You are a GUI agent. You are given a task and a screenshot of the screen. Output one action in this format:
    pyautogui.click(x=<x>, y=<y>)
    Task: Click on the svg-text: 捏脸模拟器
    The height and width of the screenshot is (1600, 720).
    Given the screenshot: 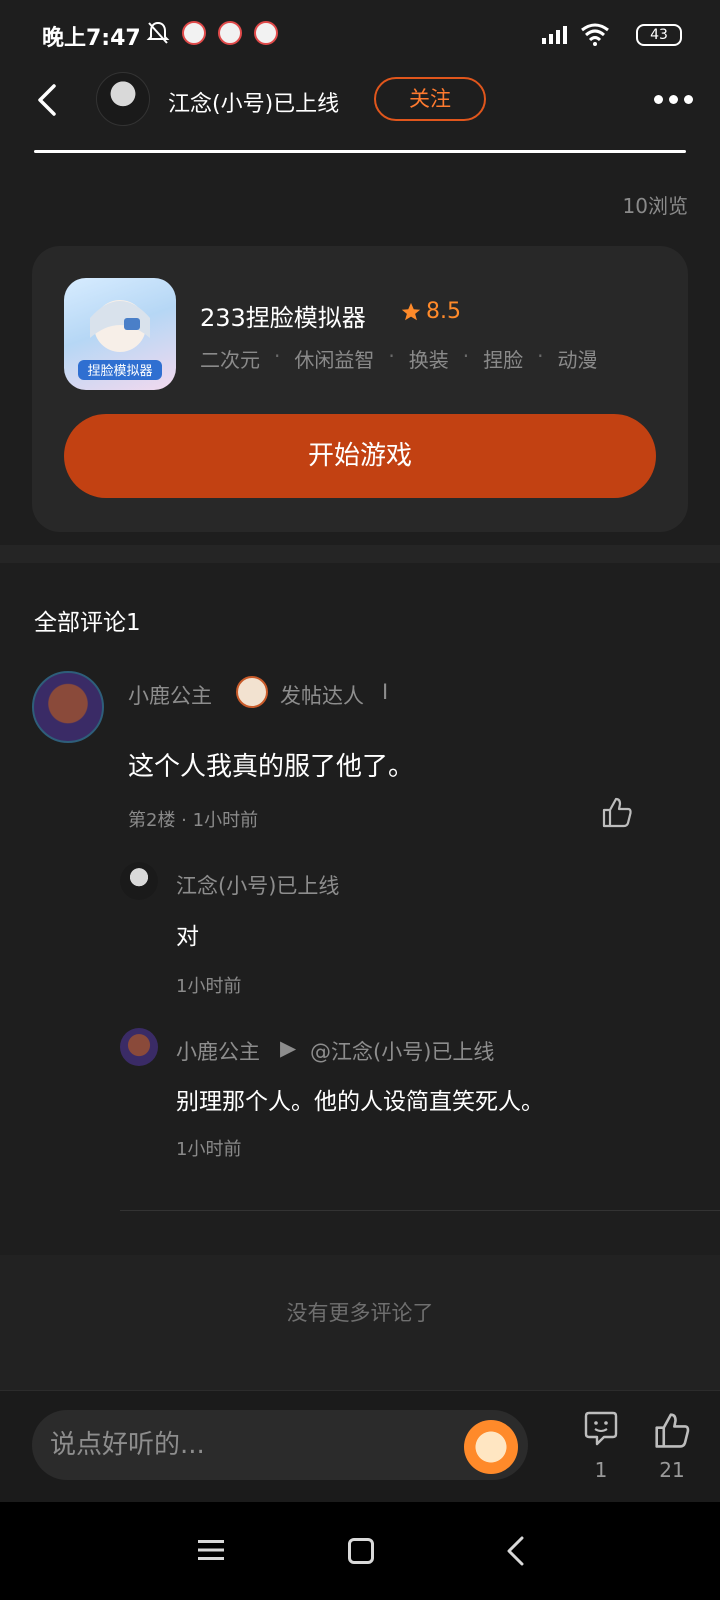 What is the action you would take?
    pyautogui.click(x=119, y=371)
    